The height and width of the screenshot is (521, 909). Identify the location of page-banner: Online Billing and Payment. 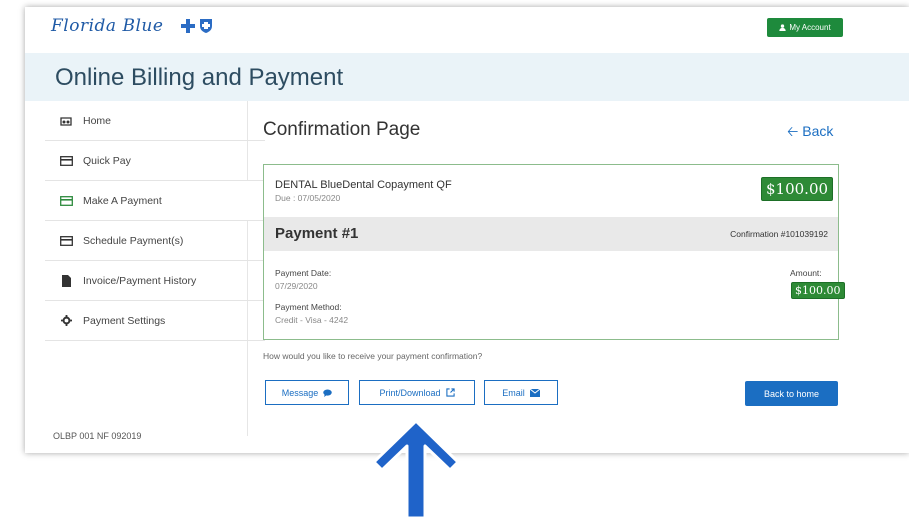
(467, 77).